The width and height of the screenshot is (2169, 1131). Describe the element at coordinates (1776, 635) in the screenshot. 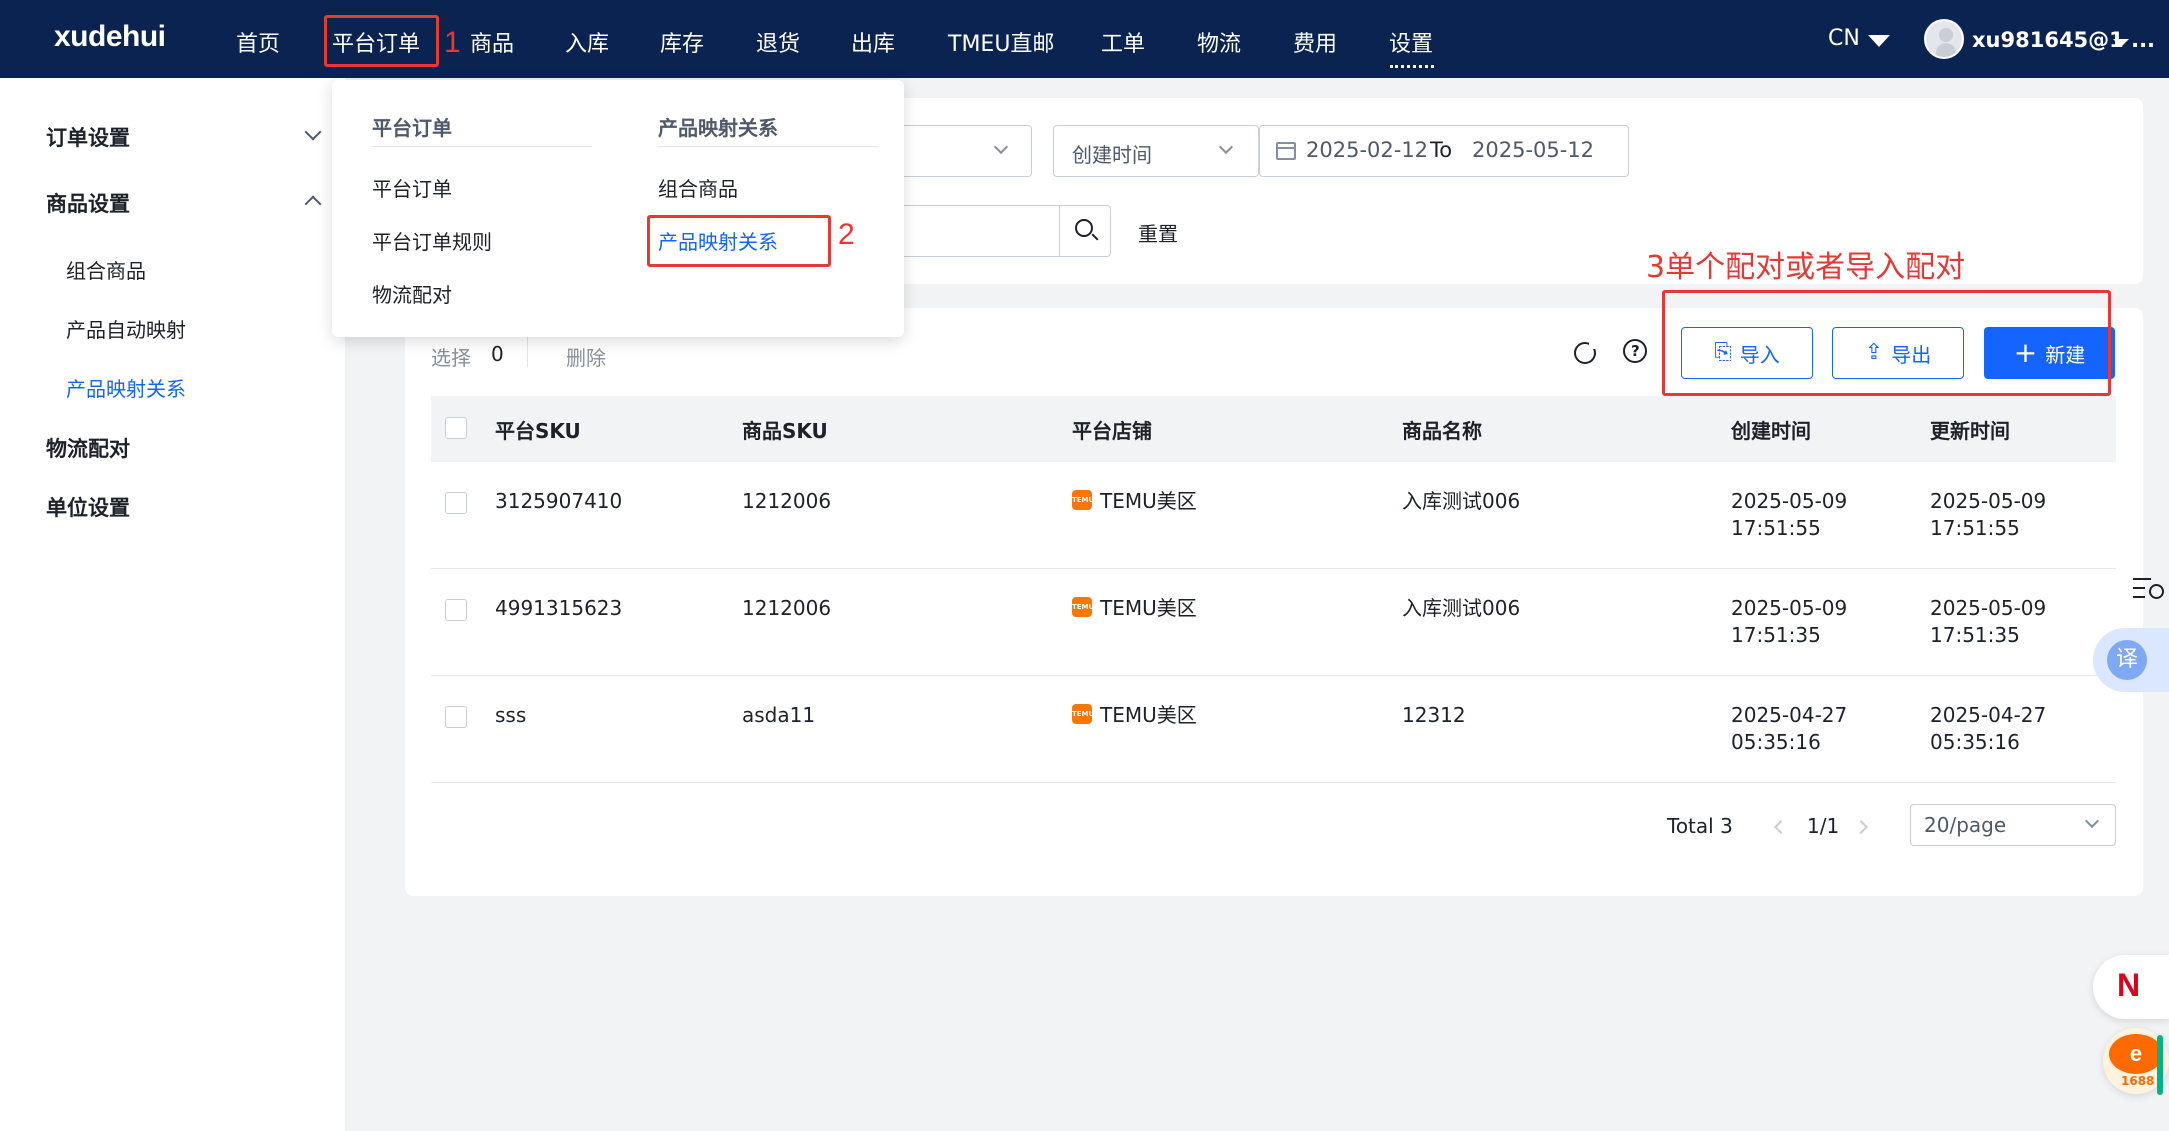

I see `cell-created-time: 17:51:35` at that location.